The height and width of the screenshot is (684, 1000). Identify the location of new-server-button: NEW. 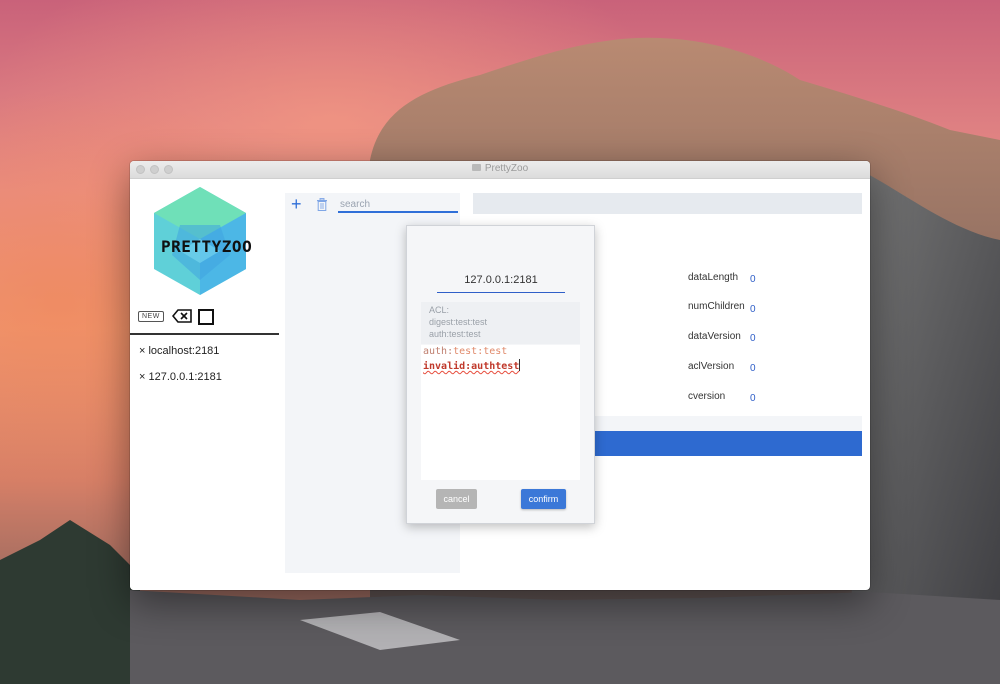
(151, 316).